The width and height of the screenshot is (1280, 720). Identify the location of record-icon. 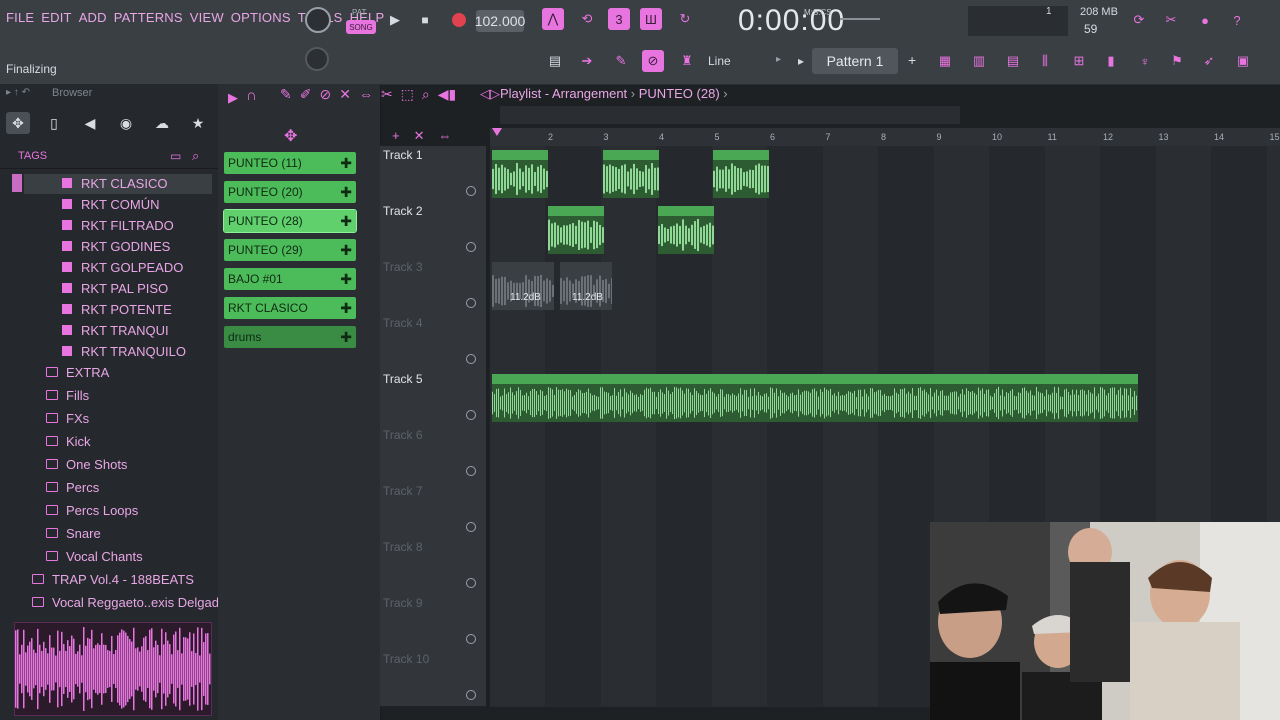
(459, 20).